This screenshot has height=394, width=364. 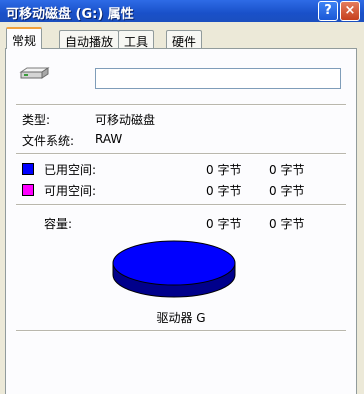 I want to click on volume-name-input, so click(x=218, y=78).